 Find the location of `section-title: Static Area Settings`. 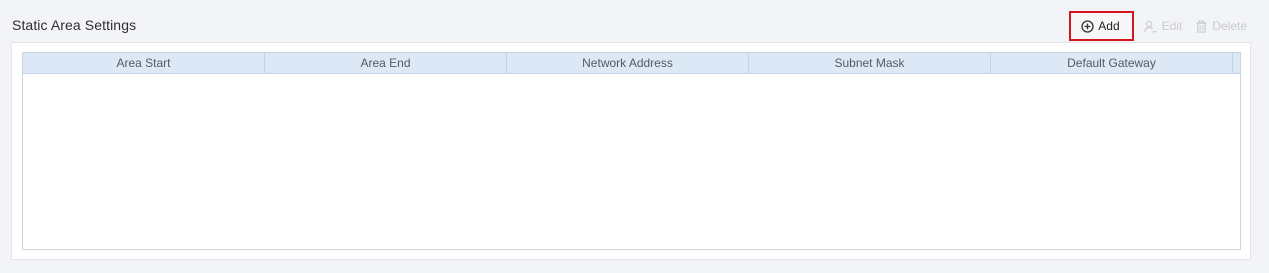

section-title: Static Area Settings is located at coordinates (74, 25).